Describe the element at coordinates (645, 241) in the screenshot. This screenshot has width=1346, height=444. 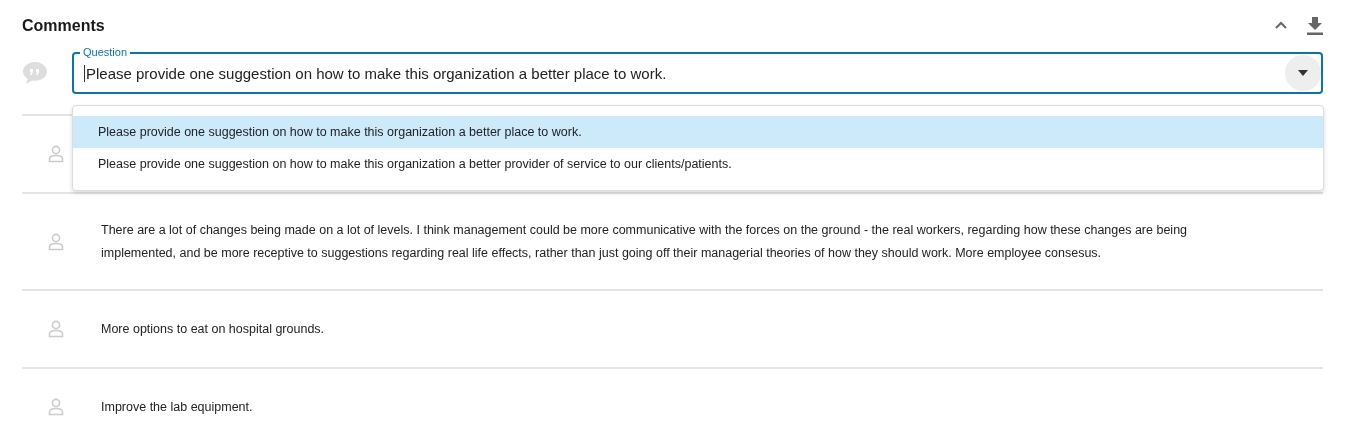
I see `comment-text: There are a lot of changes being made on a lot of levels. I think management could be more communicative with the forces on the ground - the real workers, regarding how these changes are being implemented, and be more receptive to suggestions regarding real life effects, rather than just going off their managerial theories of how they should work. More employee consesus.` at that location.